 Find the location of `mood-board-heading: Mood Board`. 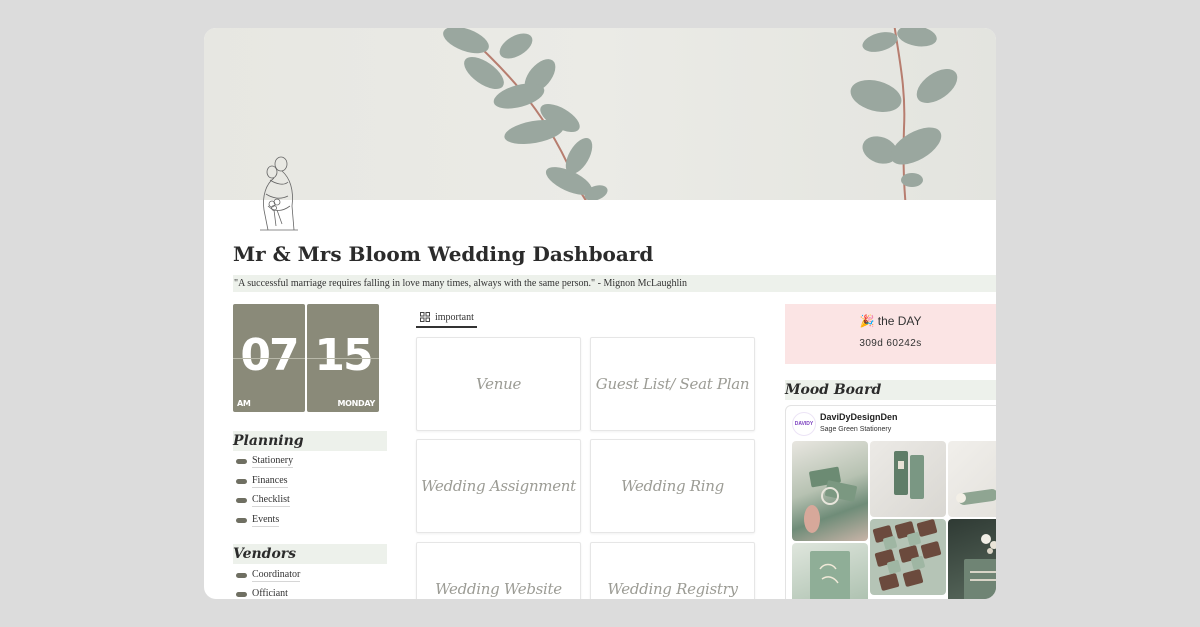

mood-board-heading: Mood Board is located at coordinates (890, 390).